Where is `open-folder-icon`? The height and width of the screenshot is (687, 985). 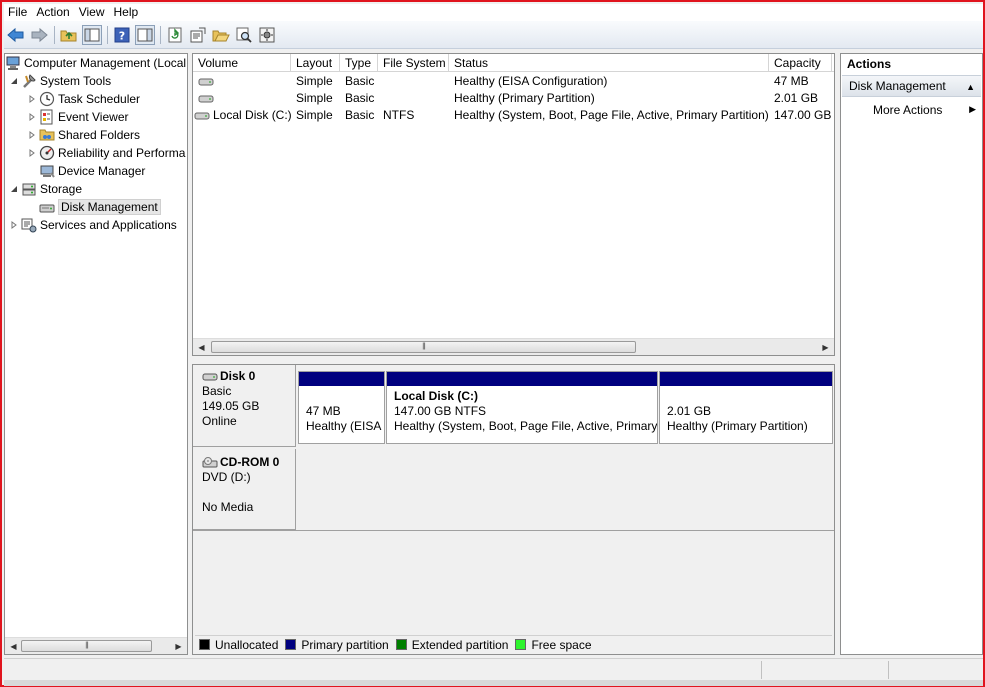
open-folder-icon is located at coordinates (221, 35).